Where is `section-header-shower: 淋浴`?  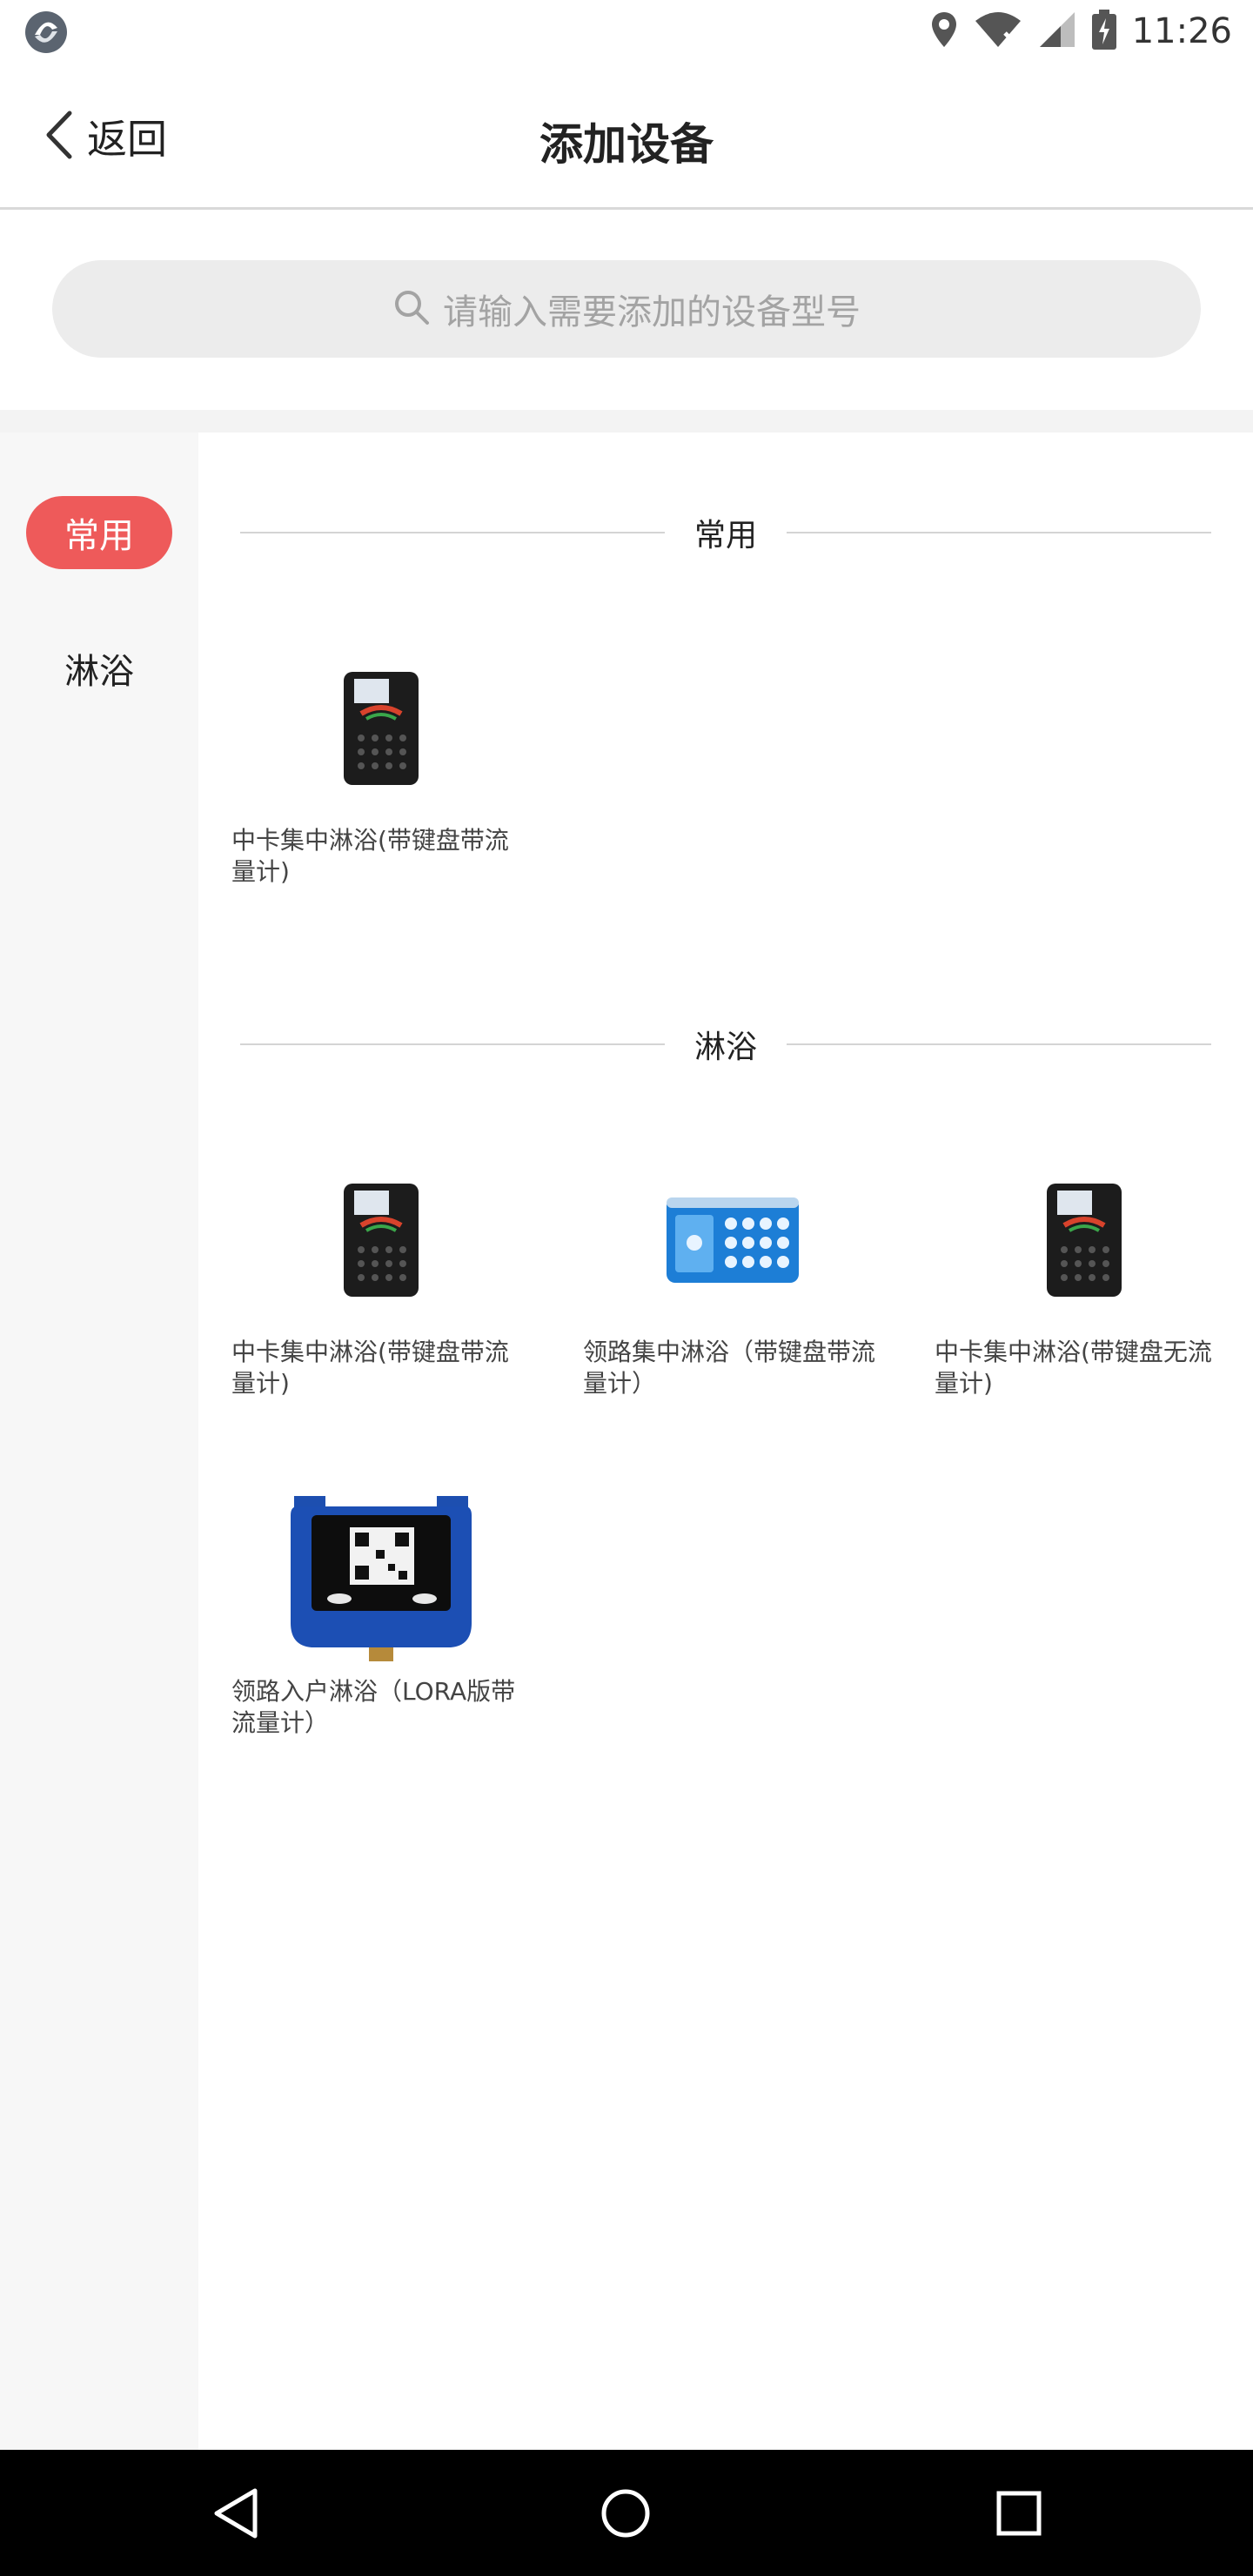 section-header-shower: 淋浴 is located at coordinates (726, 1045).